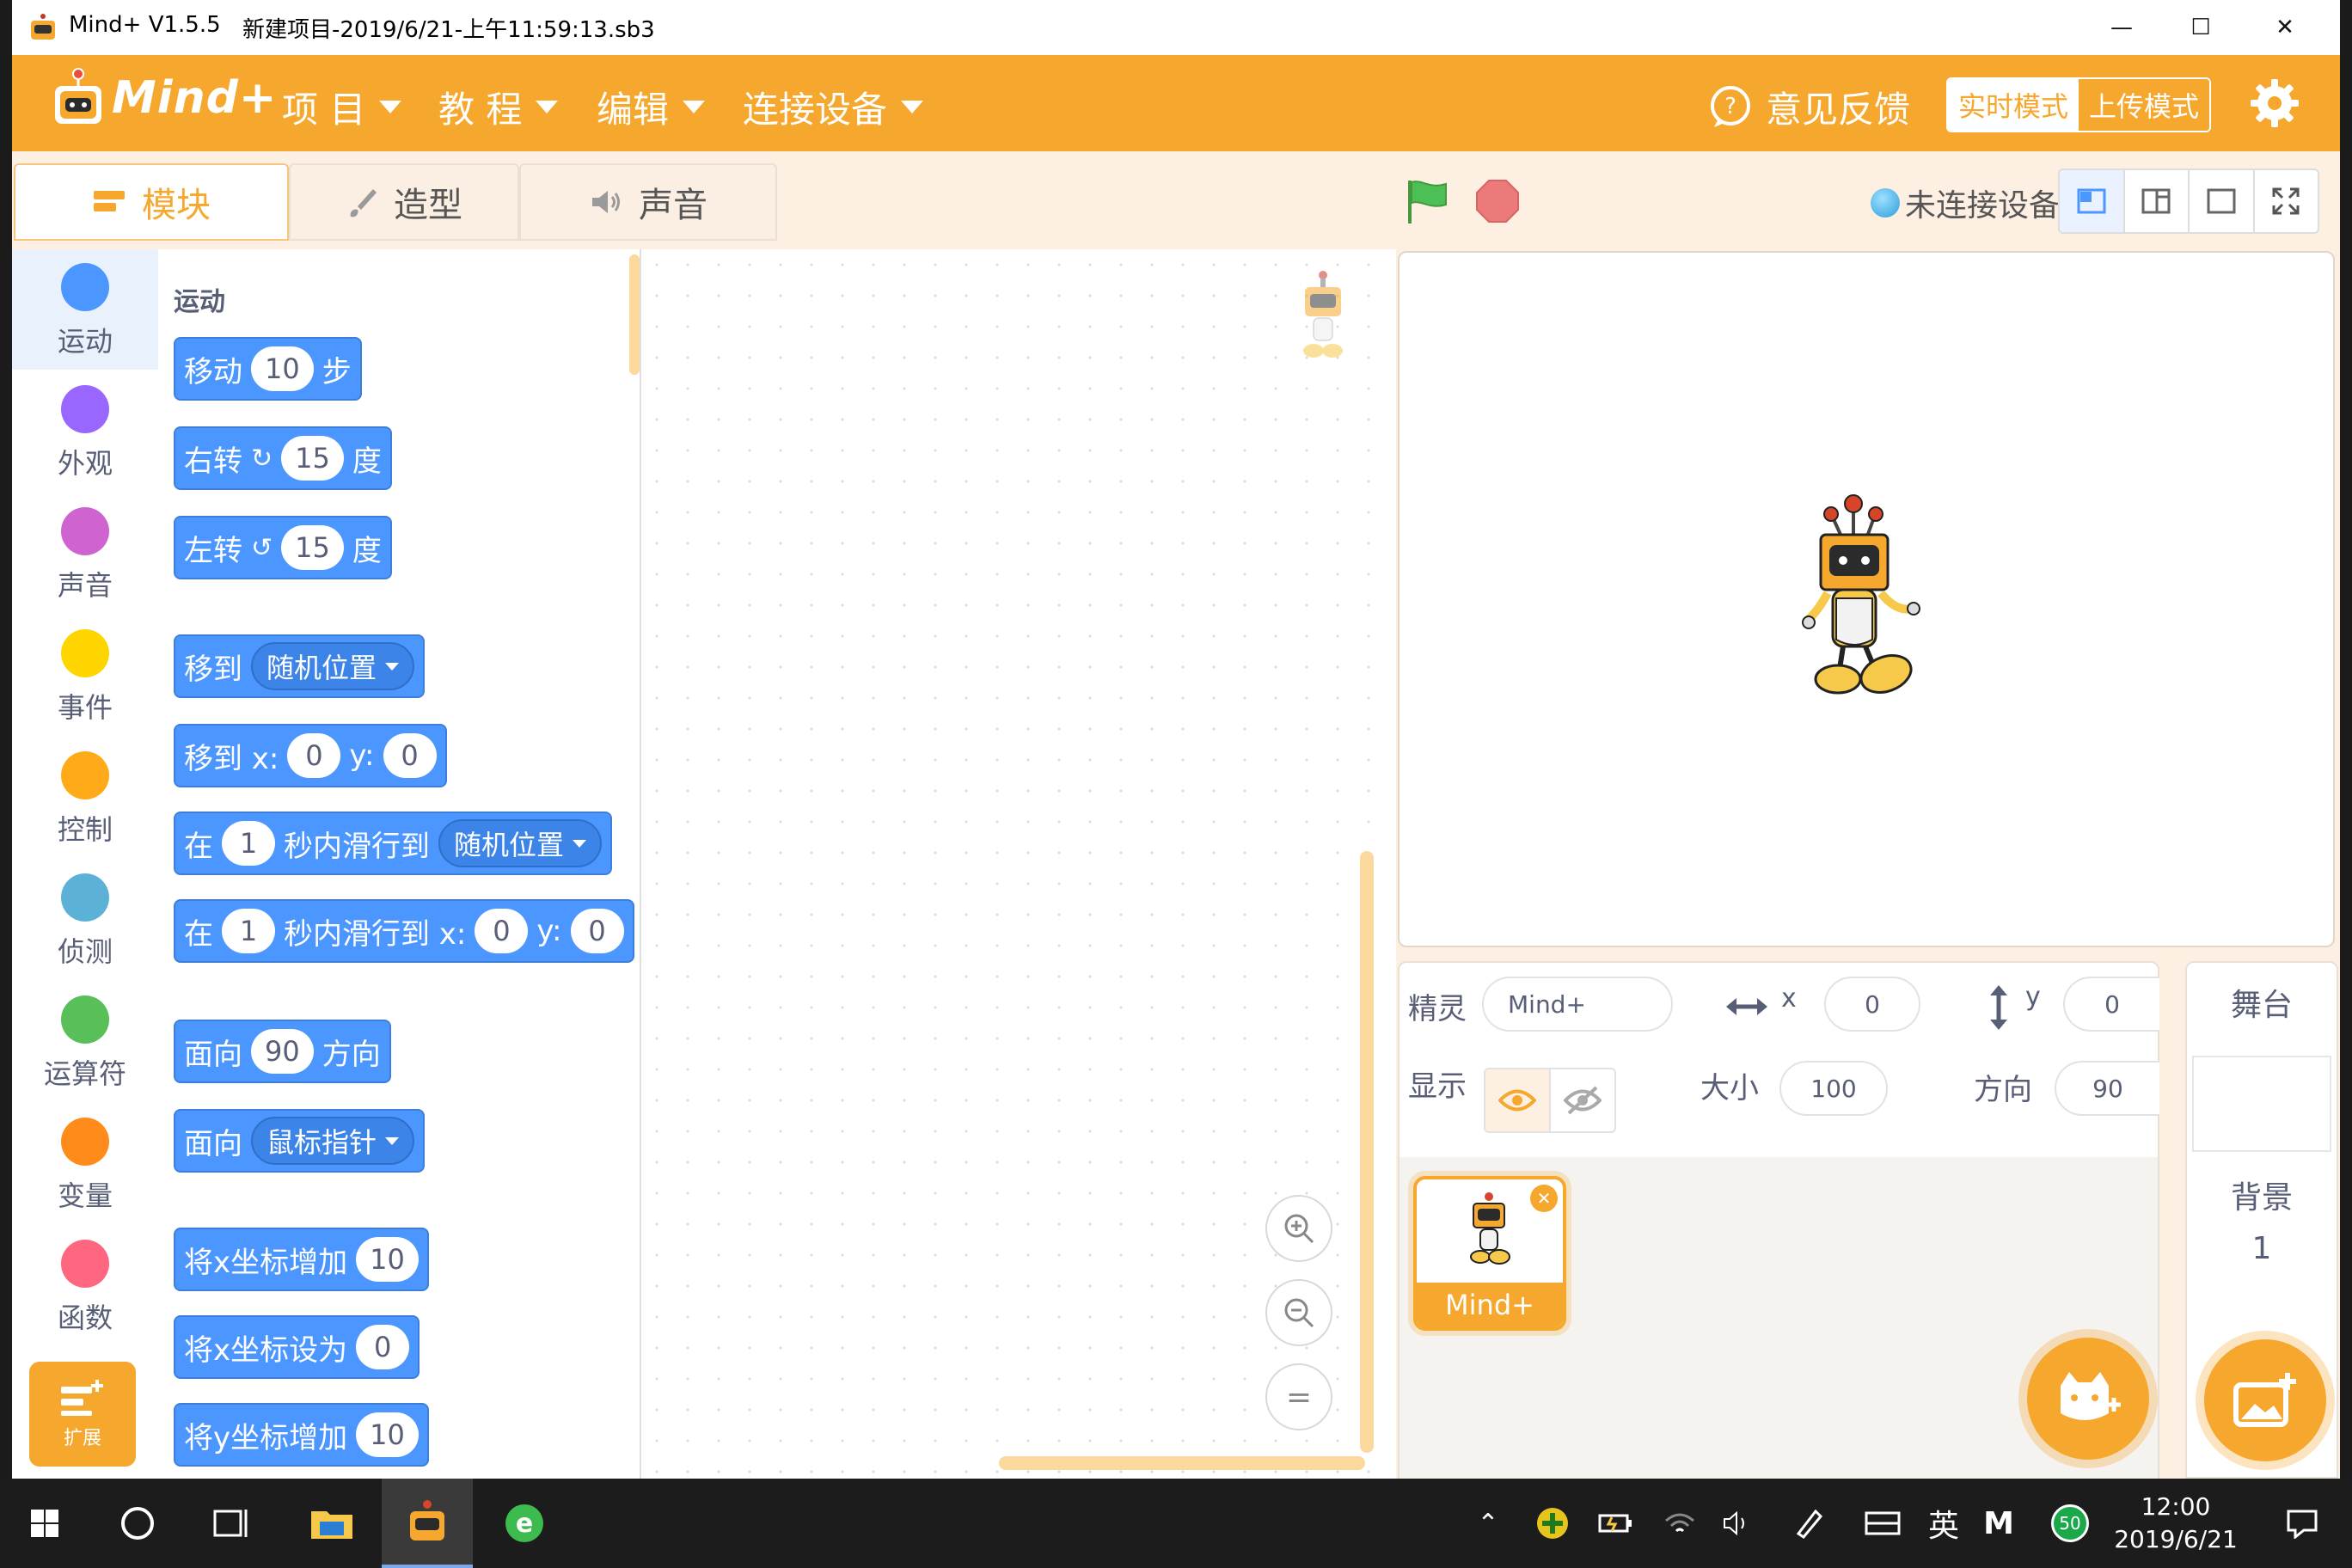  Describe the element at coordinates (2088, 1399) in the screenshot. I see `add-sprite-button` at that location.